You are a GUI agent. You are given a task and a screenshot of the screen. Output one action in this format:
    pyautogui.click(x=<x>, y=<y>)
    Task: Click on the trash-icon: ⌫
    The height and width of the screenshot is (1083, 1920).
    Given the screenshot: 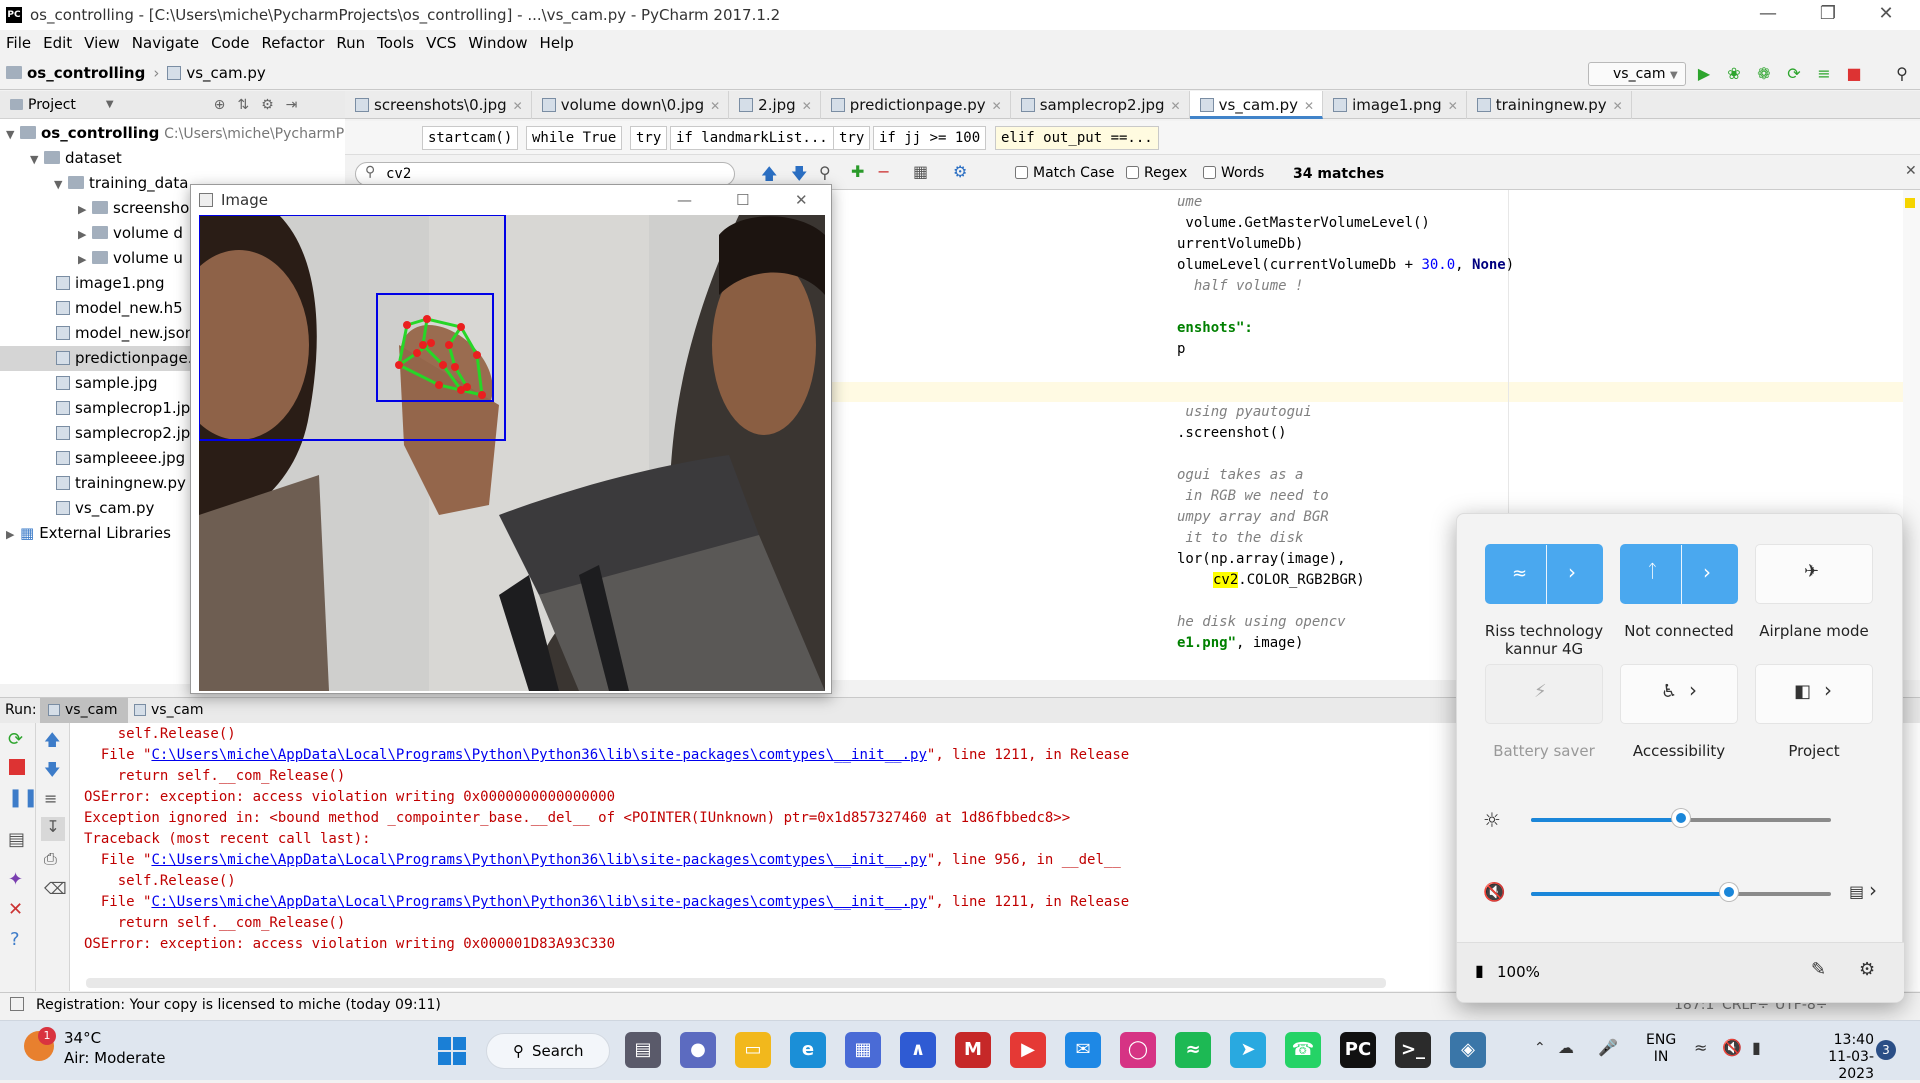 What is the action you would take?
    pyautogui.click(x=55, y=888)
    